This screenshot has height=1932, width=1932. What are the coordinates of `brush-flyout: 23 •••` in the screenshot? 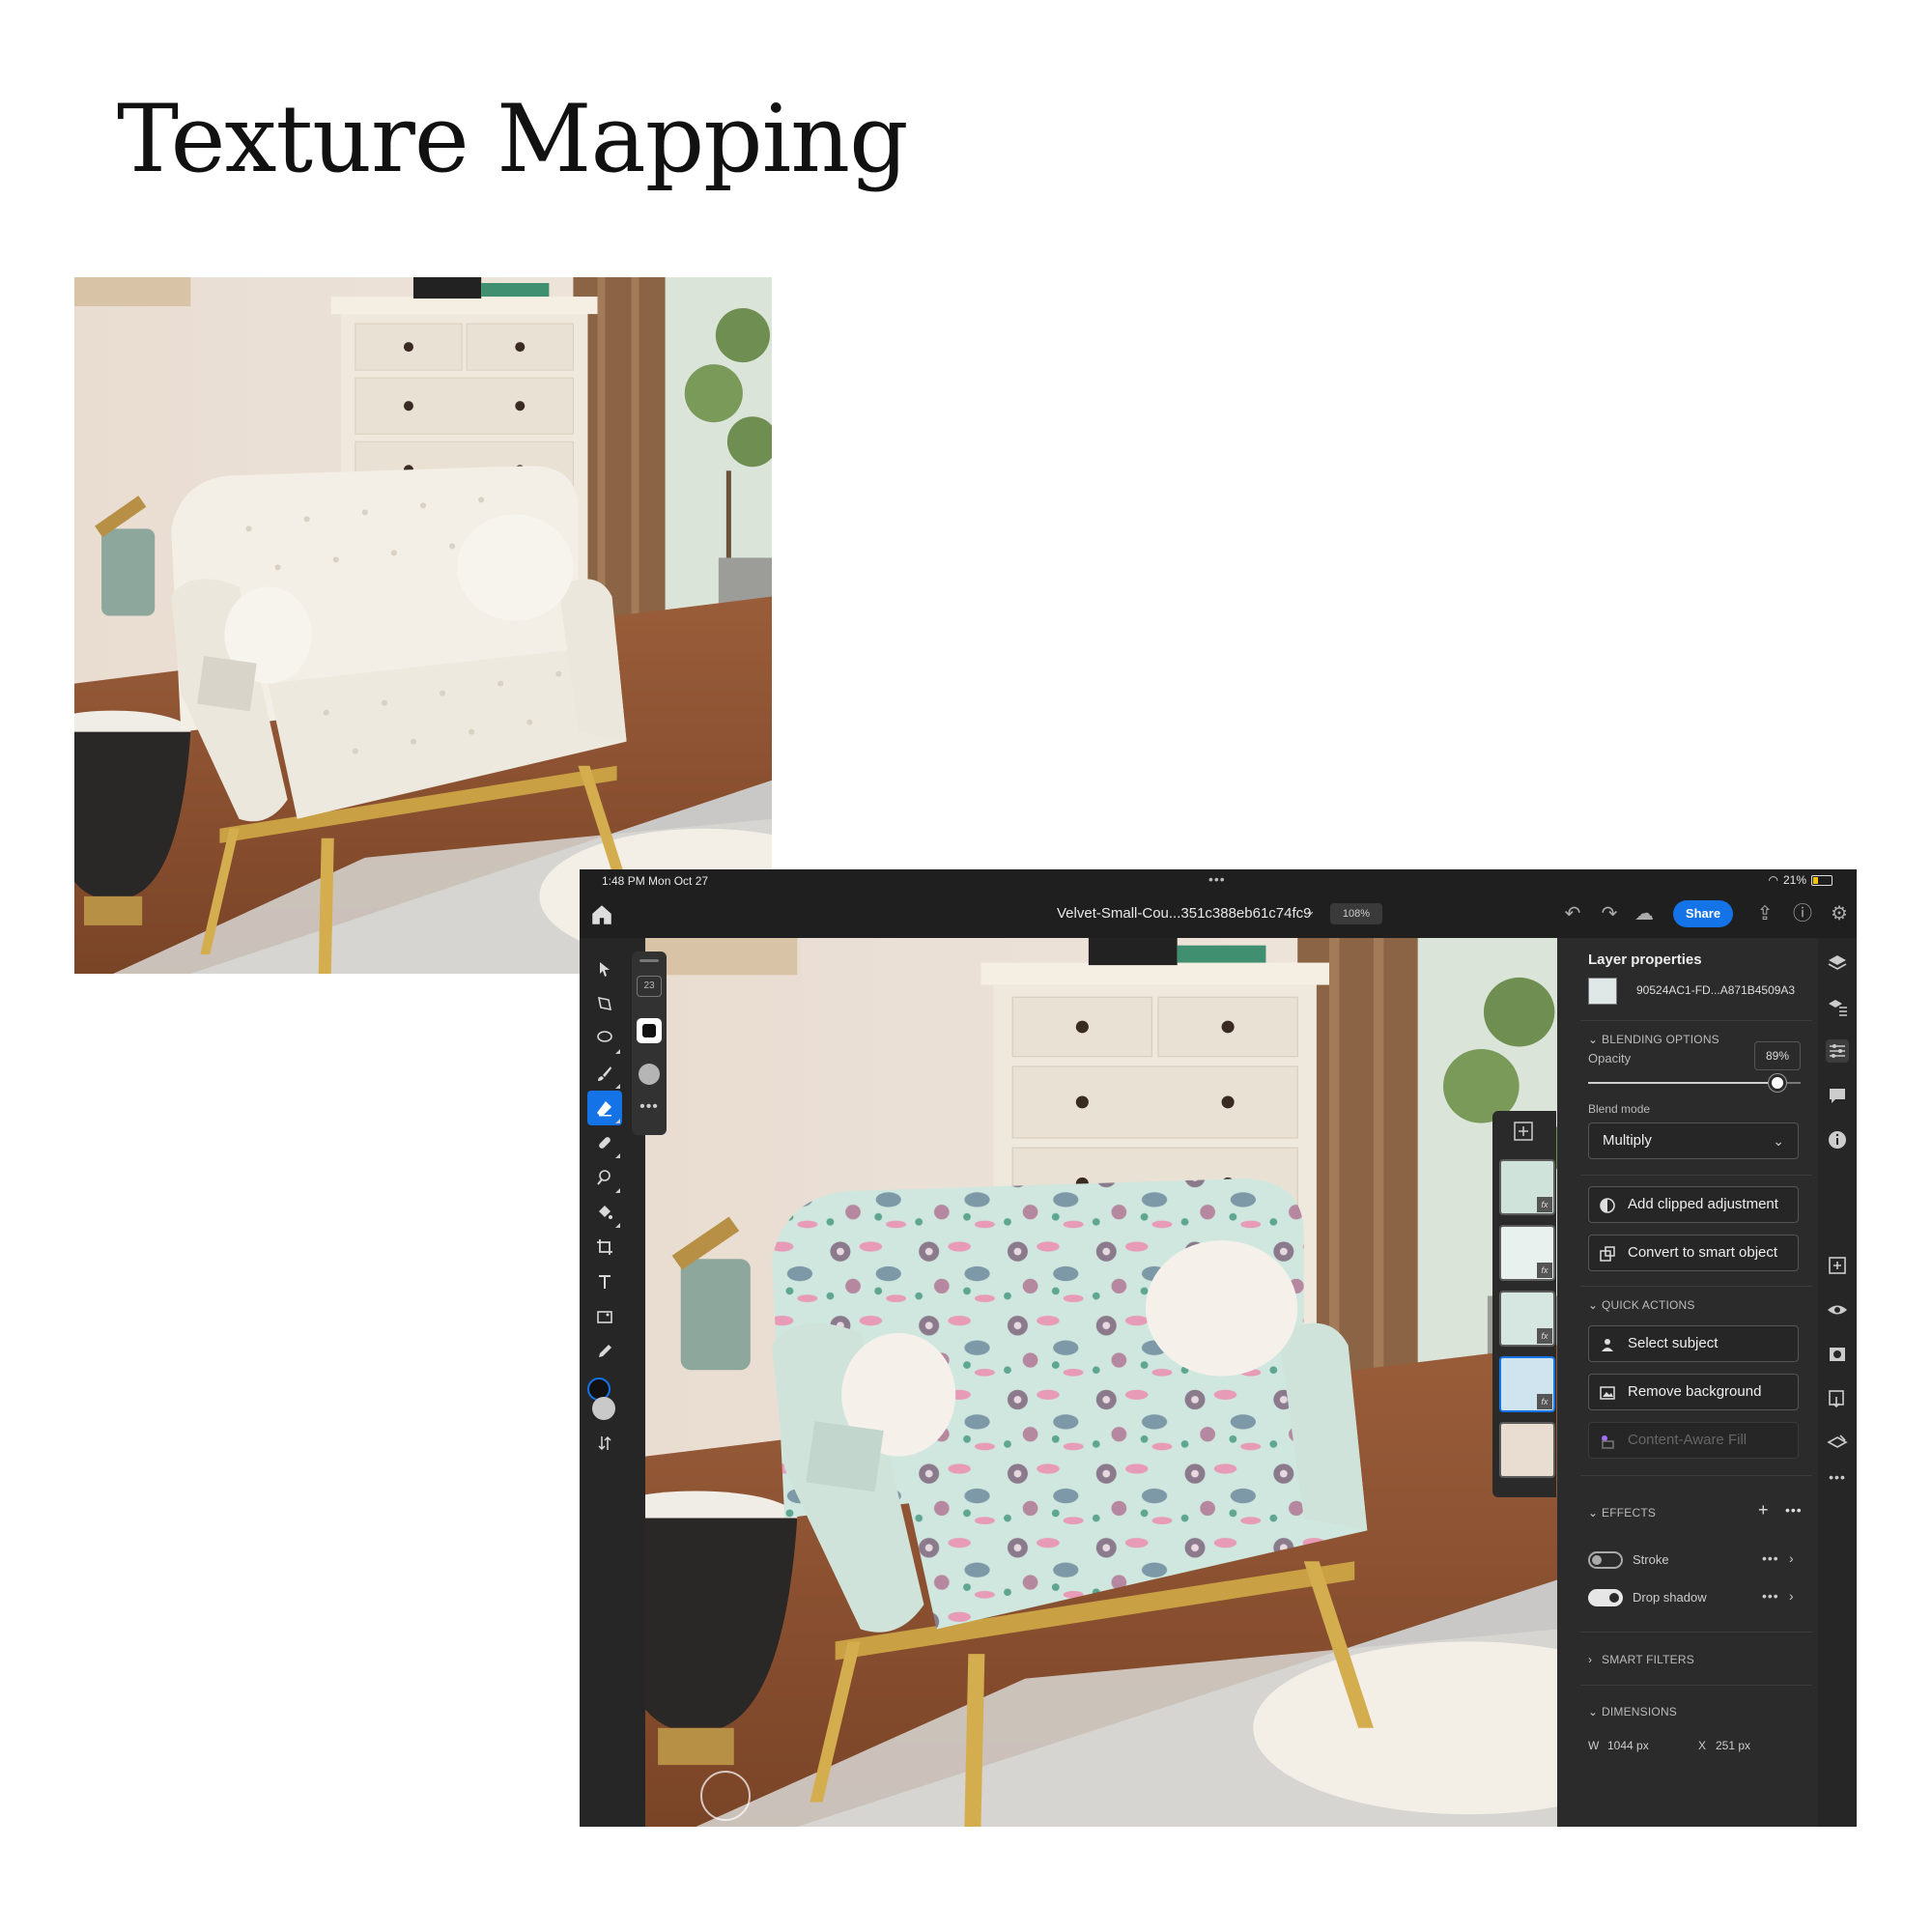 It's located at (649, 1043).